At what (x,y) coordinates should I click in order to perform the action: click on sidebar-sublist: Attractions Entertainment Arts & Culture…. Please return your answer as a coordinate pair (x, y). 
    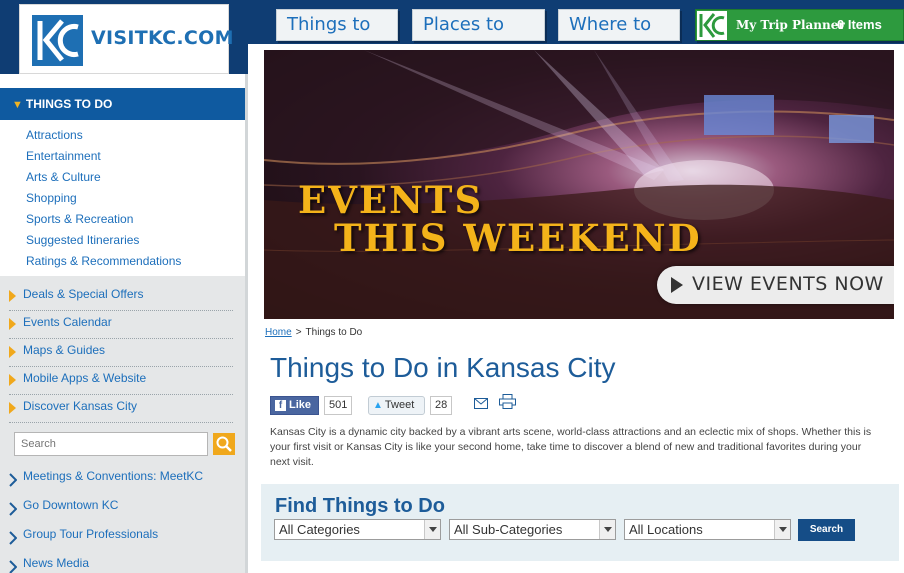
    Looking at the image, I should click on (122, 198).